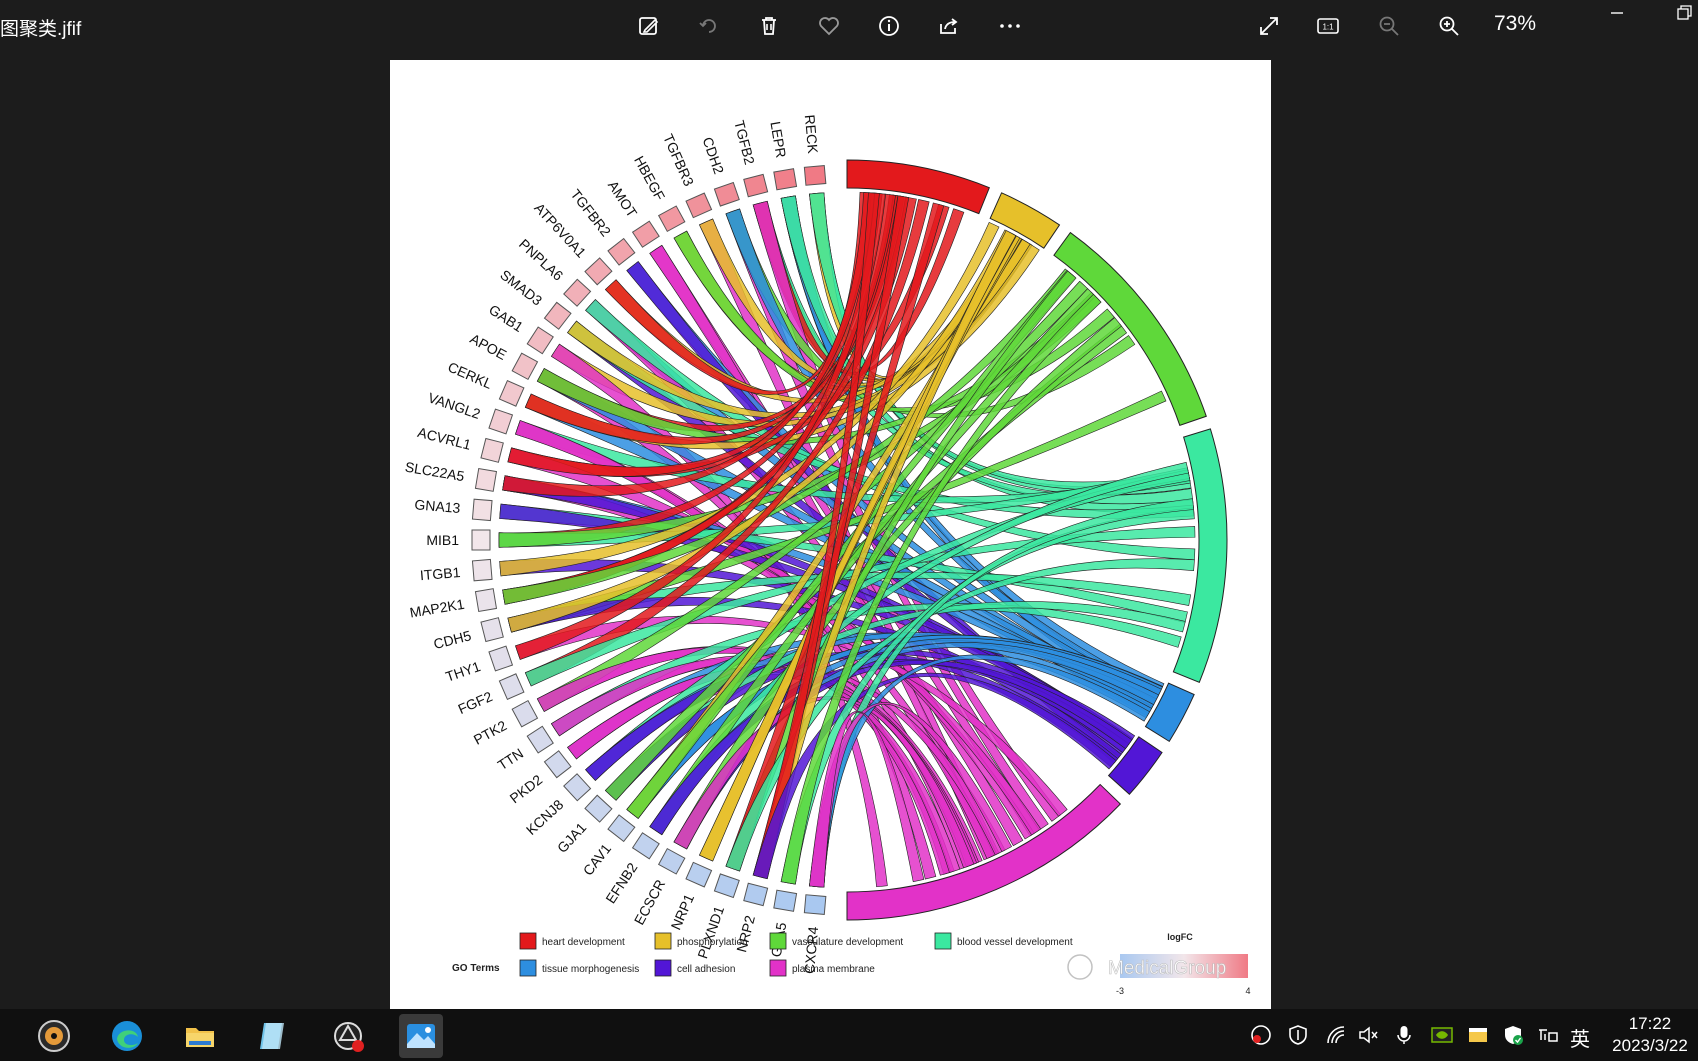 The height and width of the screenshot is (1061, 1698). I want to click on actual-size-label: 1:1, so click(1328, 27).